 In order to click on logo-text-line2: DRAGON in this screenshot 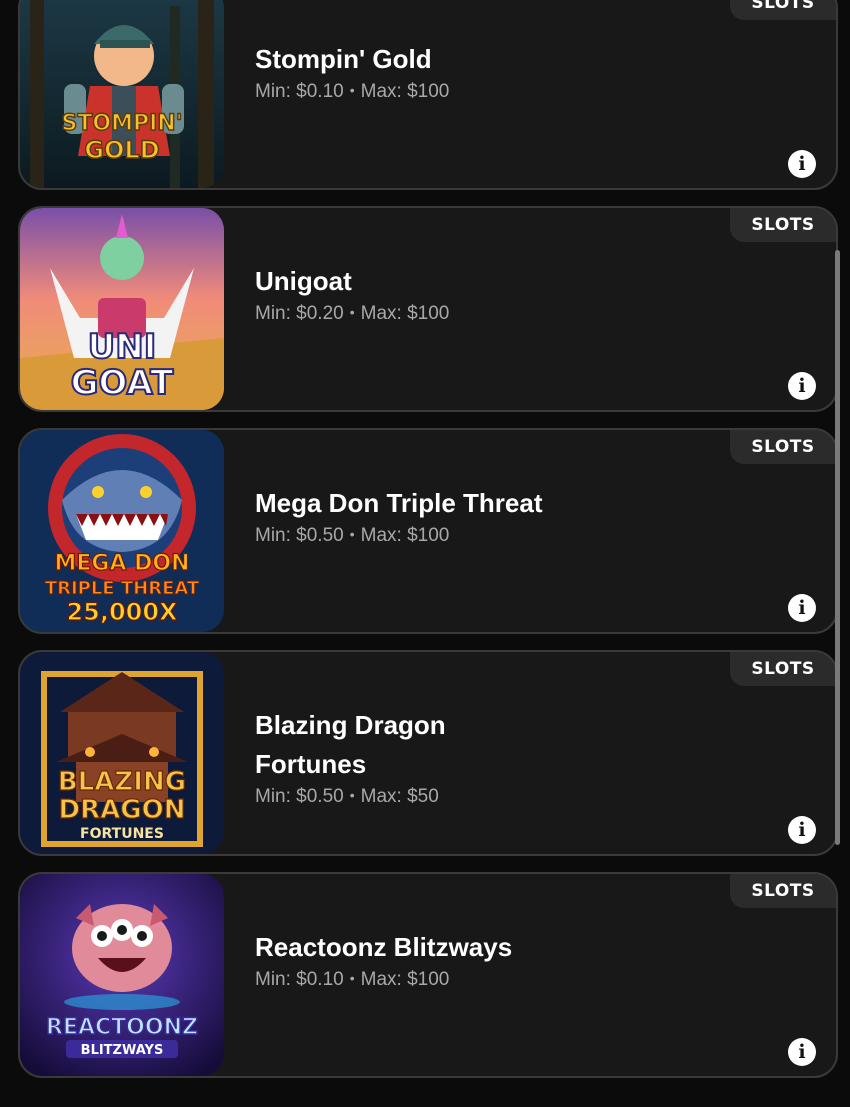, I will do `click(122, 810)`.